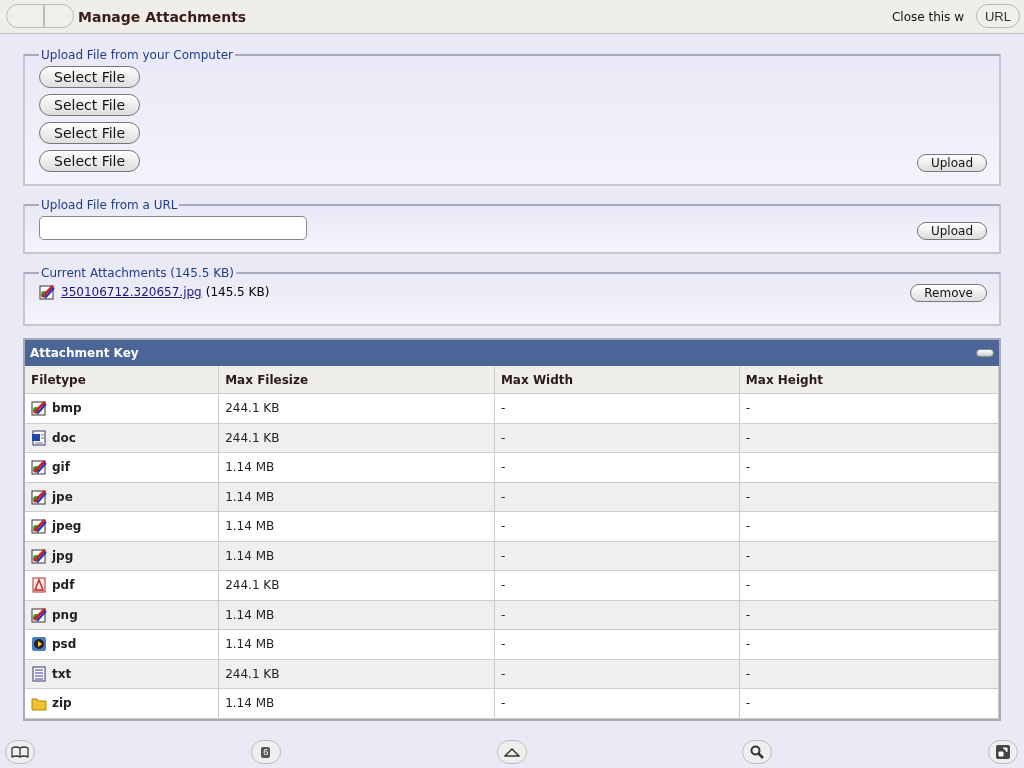 The image size is (1024, 768). I want to click on up-chevron-icon, so click(511, 752).